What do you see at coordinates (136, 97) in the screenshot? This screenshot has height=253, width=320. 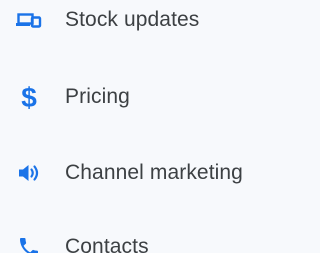 I see `menu-item-pricing: $ Pricing` at bounding box center [136, 97].